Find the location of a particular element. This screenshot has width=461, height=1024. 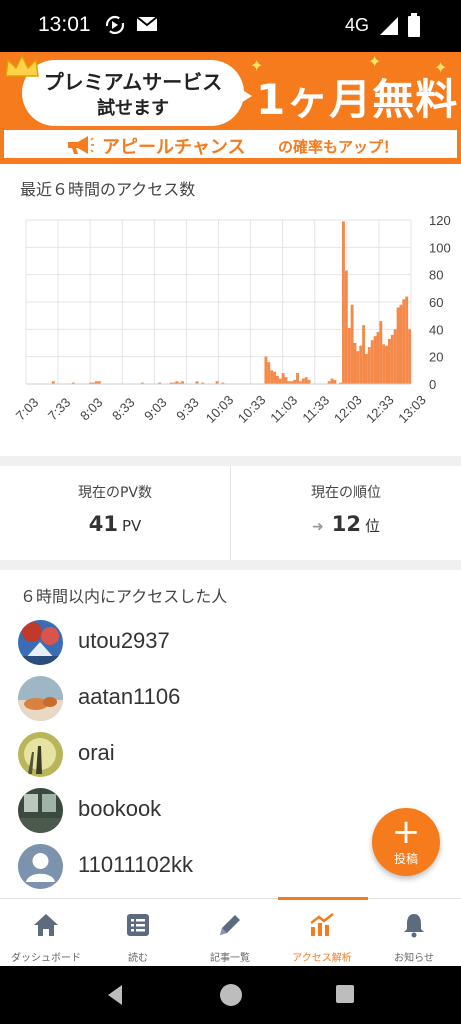

pv-label: 現在のPV数 is located at coordinates (115, 493).